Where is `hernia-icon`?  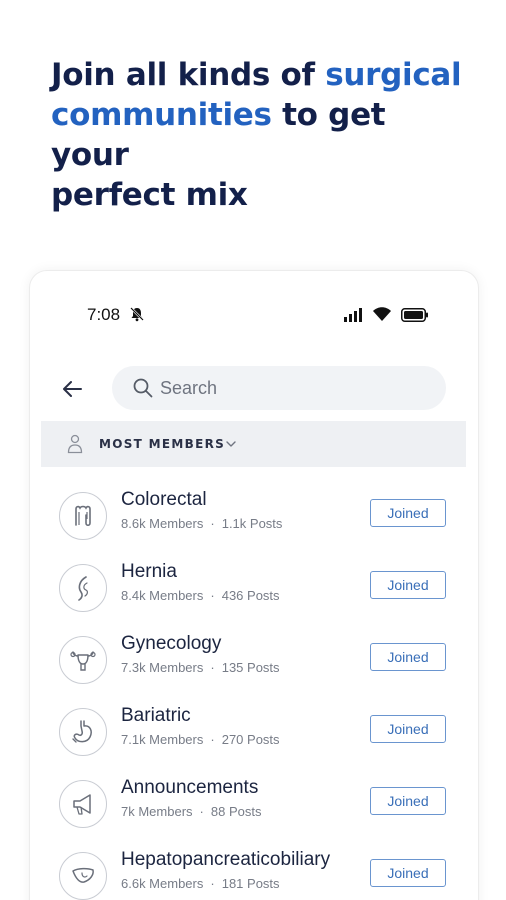
hernia-icon is located at coordinates (83, 588).